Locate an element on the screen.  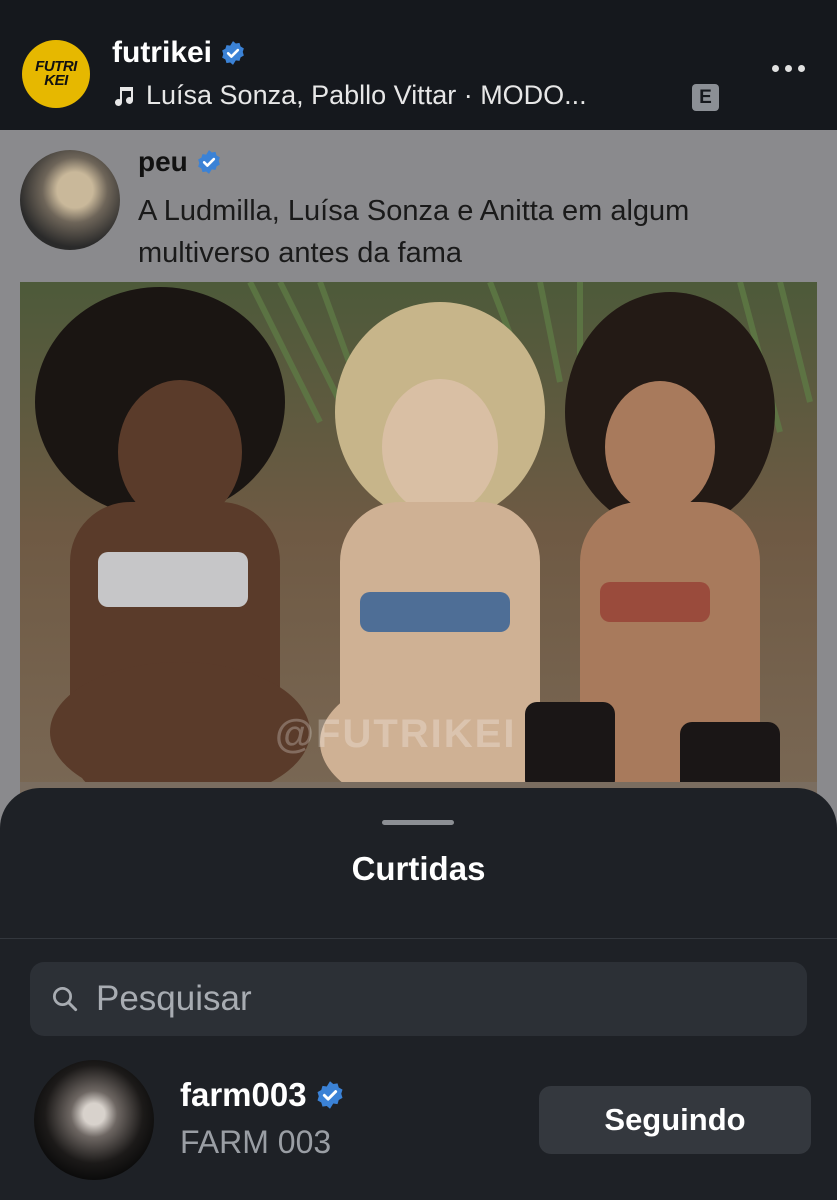
sheet-grabber-handle is located at coordinates (418, 822).